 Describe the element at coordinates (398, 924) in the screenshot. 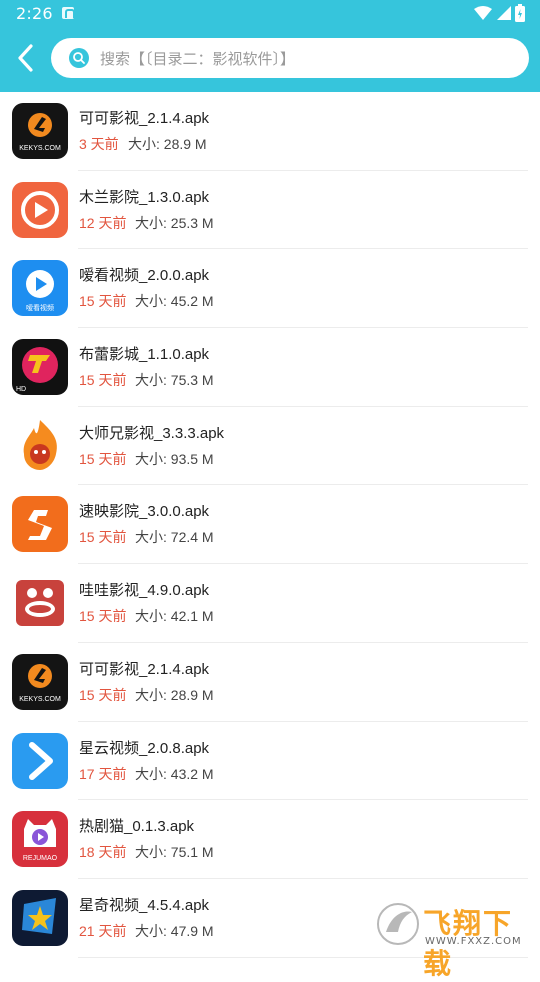

I see `fxxz-logo-icon` at that location.